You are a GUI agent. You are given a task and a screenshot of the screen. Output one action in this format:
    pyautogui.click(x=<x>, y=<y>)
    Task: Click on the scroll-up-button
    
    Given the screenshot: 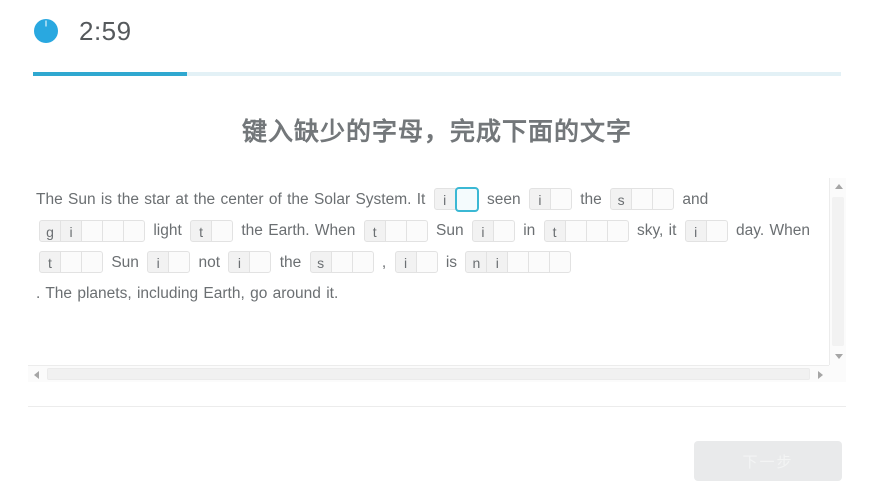 What is the action you would take?
    pyautogui.click(x=838, y=186)
    